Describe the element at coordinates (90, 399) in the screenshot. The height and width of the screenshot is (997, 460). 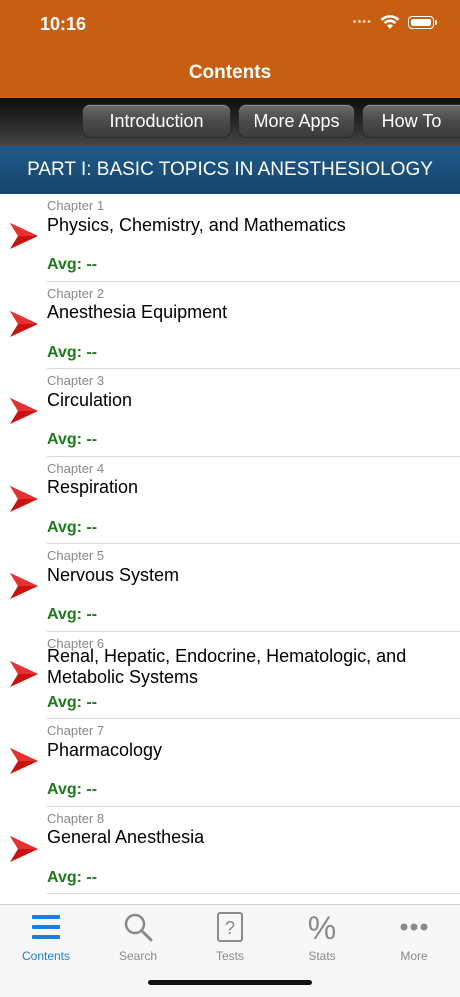
I see `chapter-title: Circulation` at that location.